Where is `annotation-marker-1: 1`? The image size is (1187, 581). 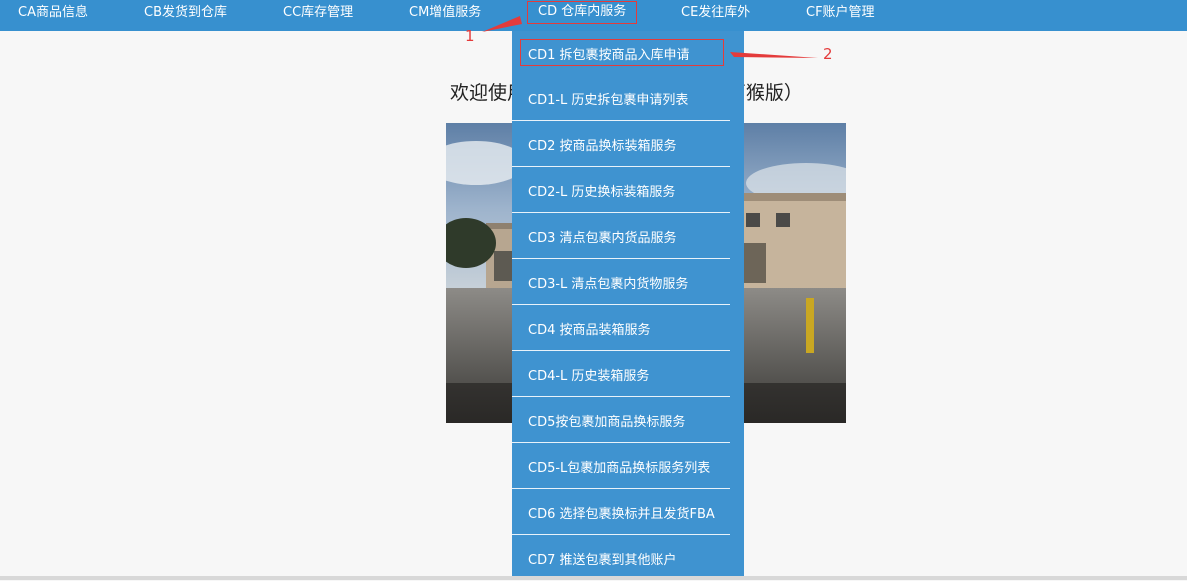
annotation-marker-1: 1 is located at coordinates (470, 36).